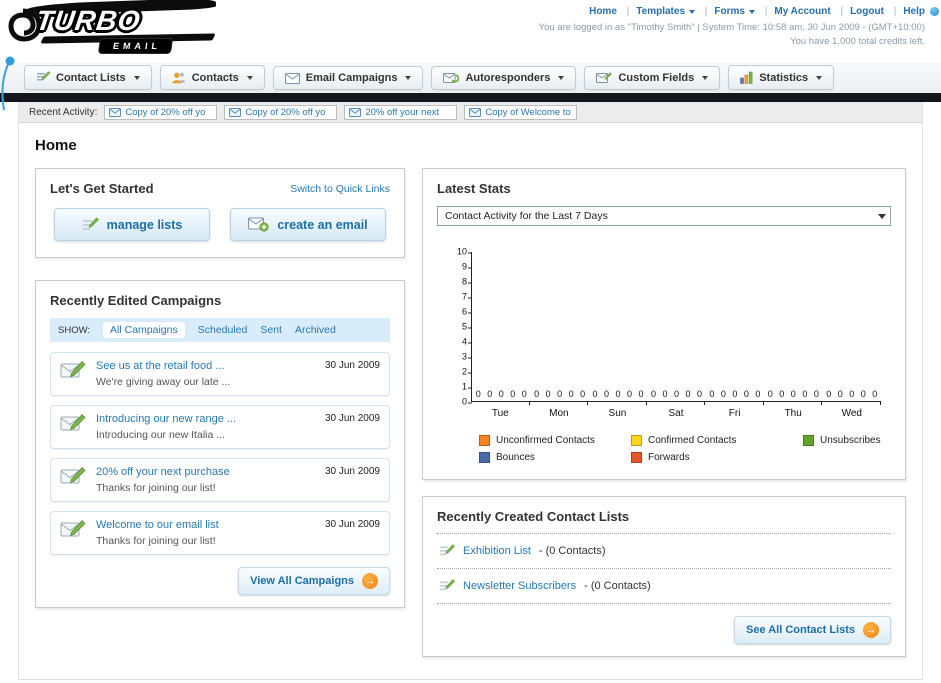 The height and width of the screenshot is (683, 941). Describe the element at coordinates (202, 472) in the screenshot. I see `campaign-title-link: 20% off your next purchase` at that location.